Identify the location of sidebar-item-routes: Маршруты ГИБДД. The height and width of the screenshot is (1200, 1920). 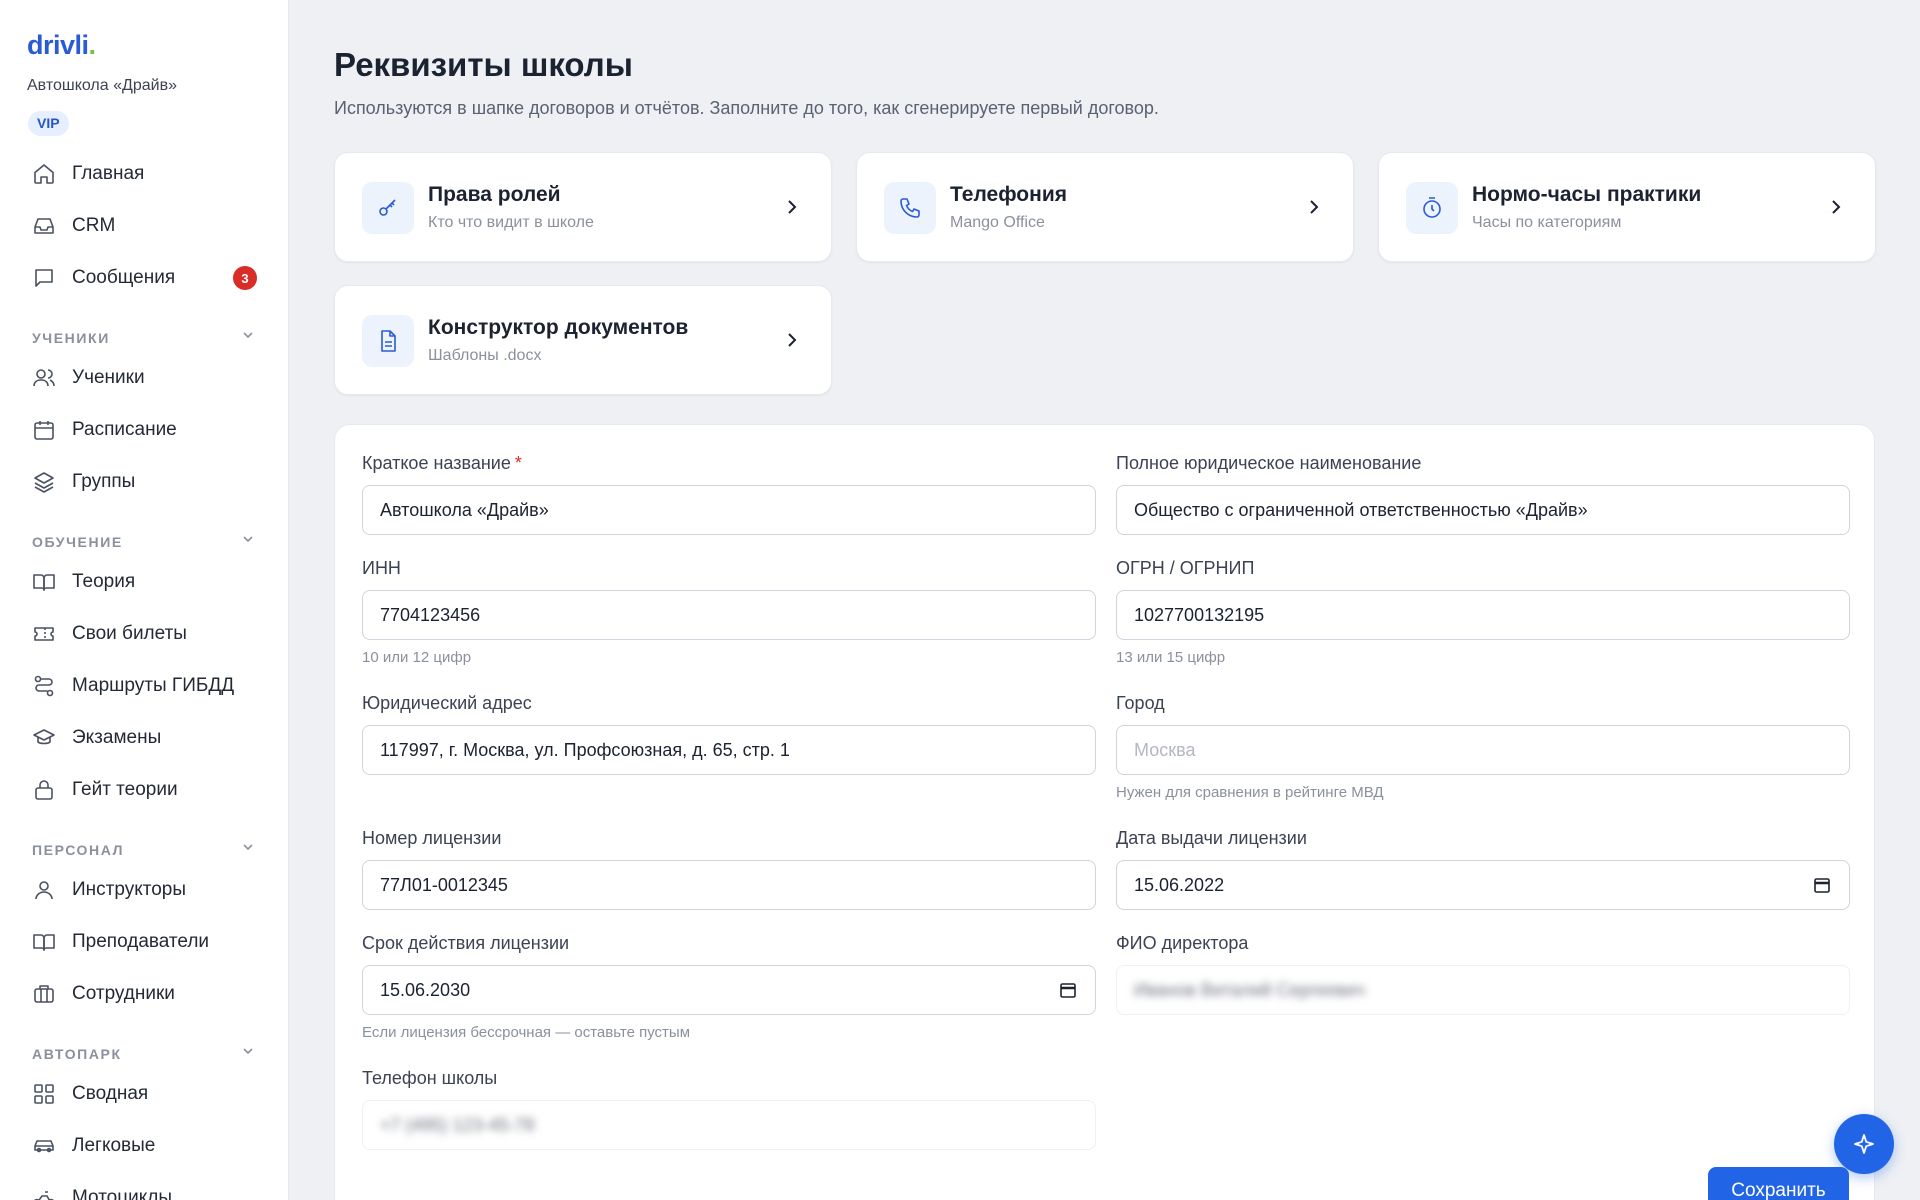
(144, 686).